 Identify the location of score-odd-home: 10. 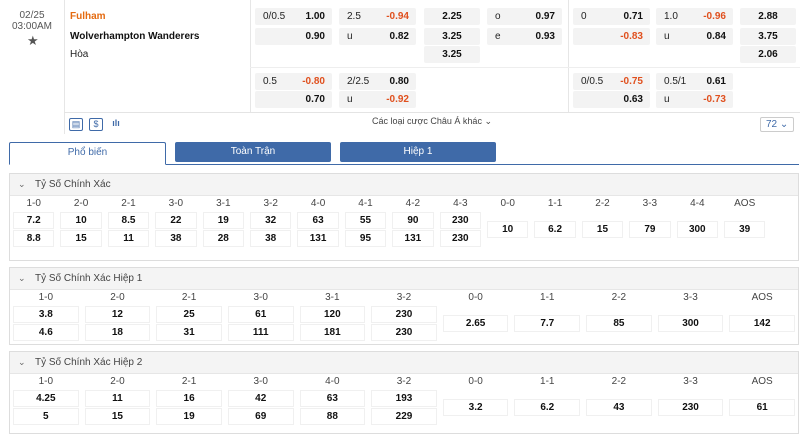
(81, 220).